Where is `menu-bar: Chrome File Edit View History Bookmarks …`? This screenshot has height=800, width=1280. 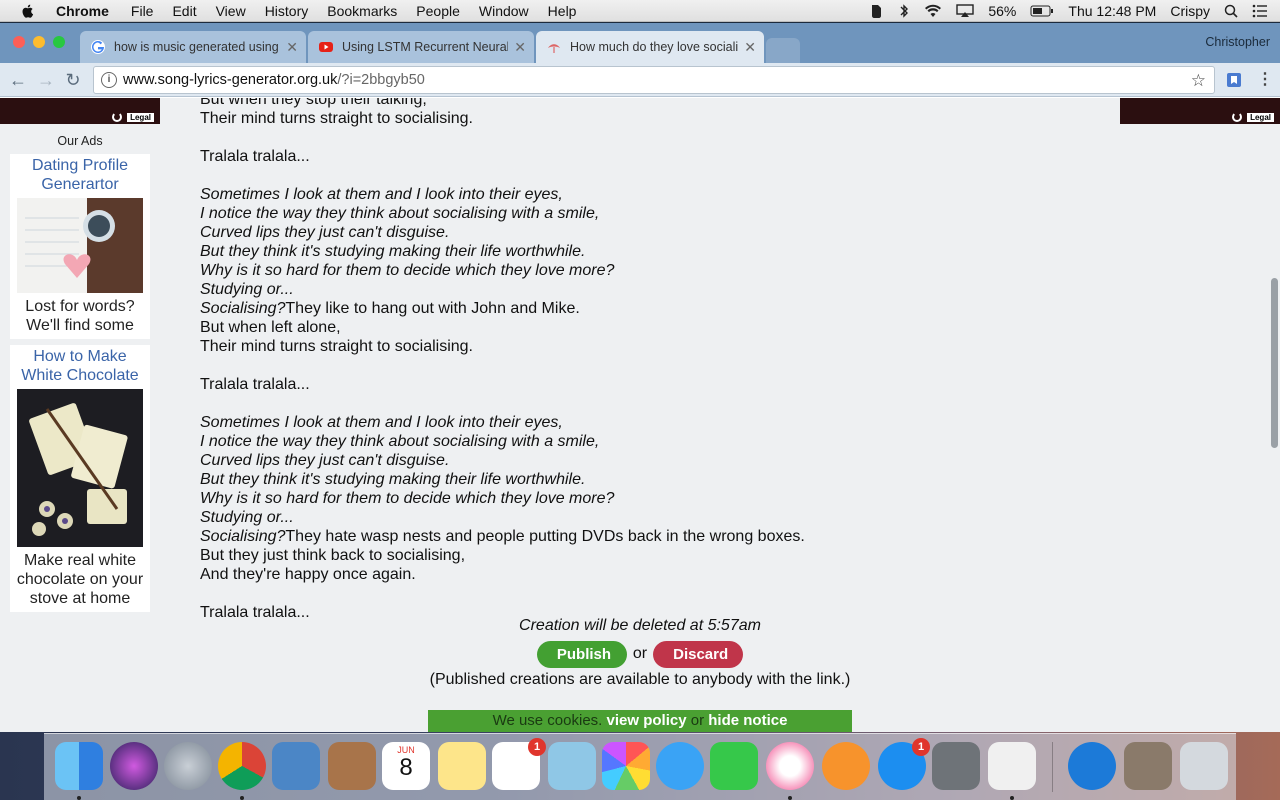 menu-bar: Chrome File Edit View History Bookmarks … is located at coordinates (640, 11).